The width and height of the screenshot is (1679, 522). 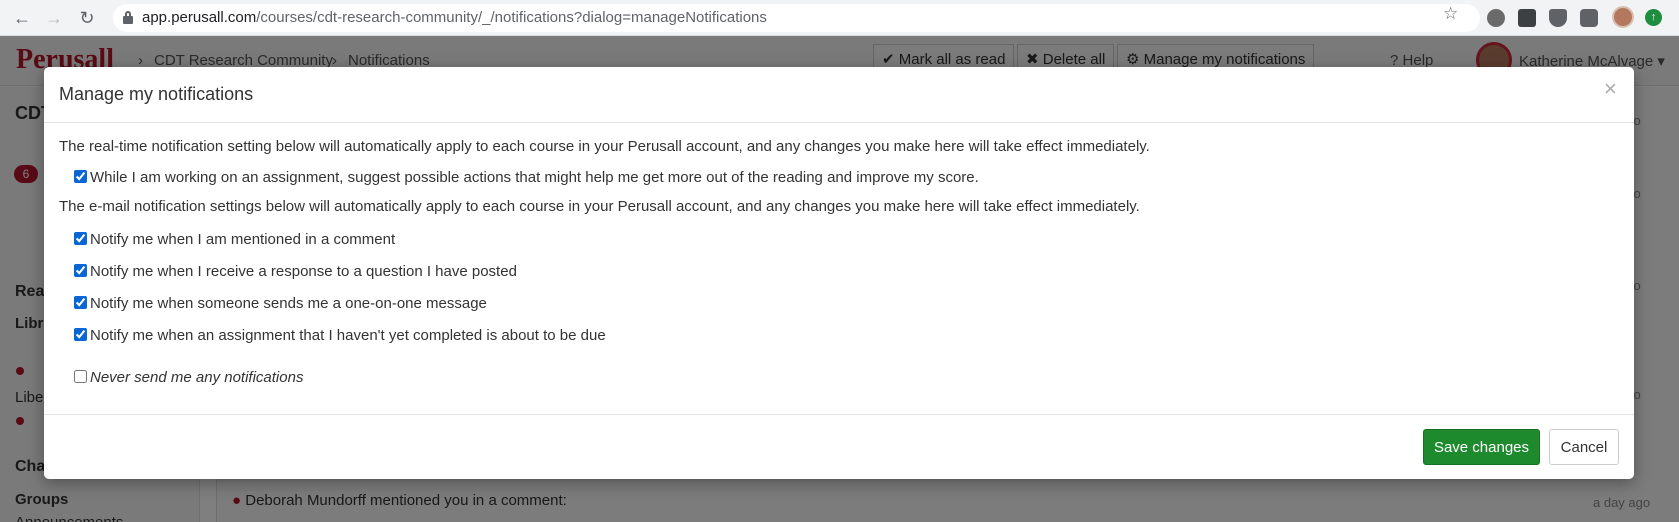 What do you see at coordinates (54, 18) in the screenshot?
I see `forward-arrow-icon: →` at bounding box center [54, 18].